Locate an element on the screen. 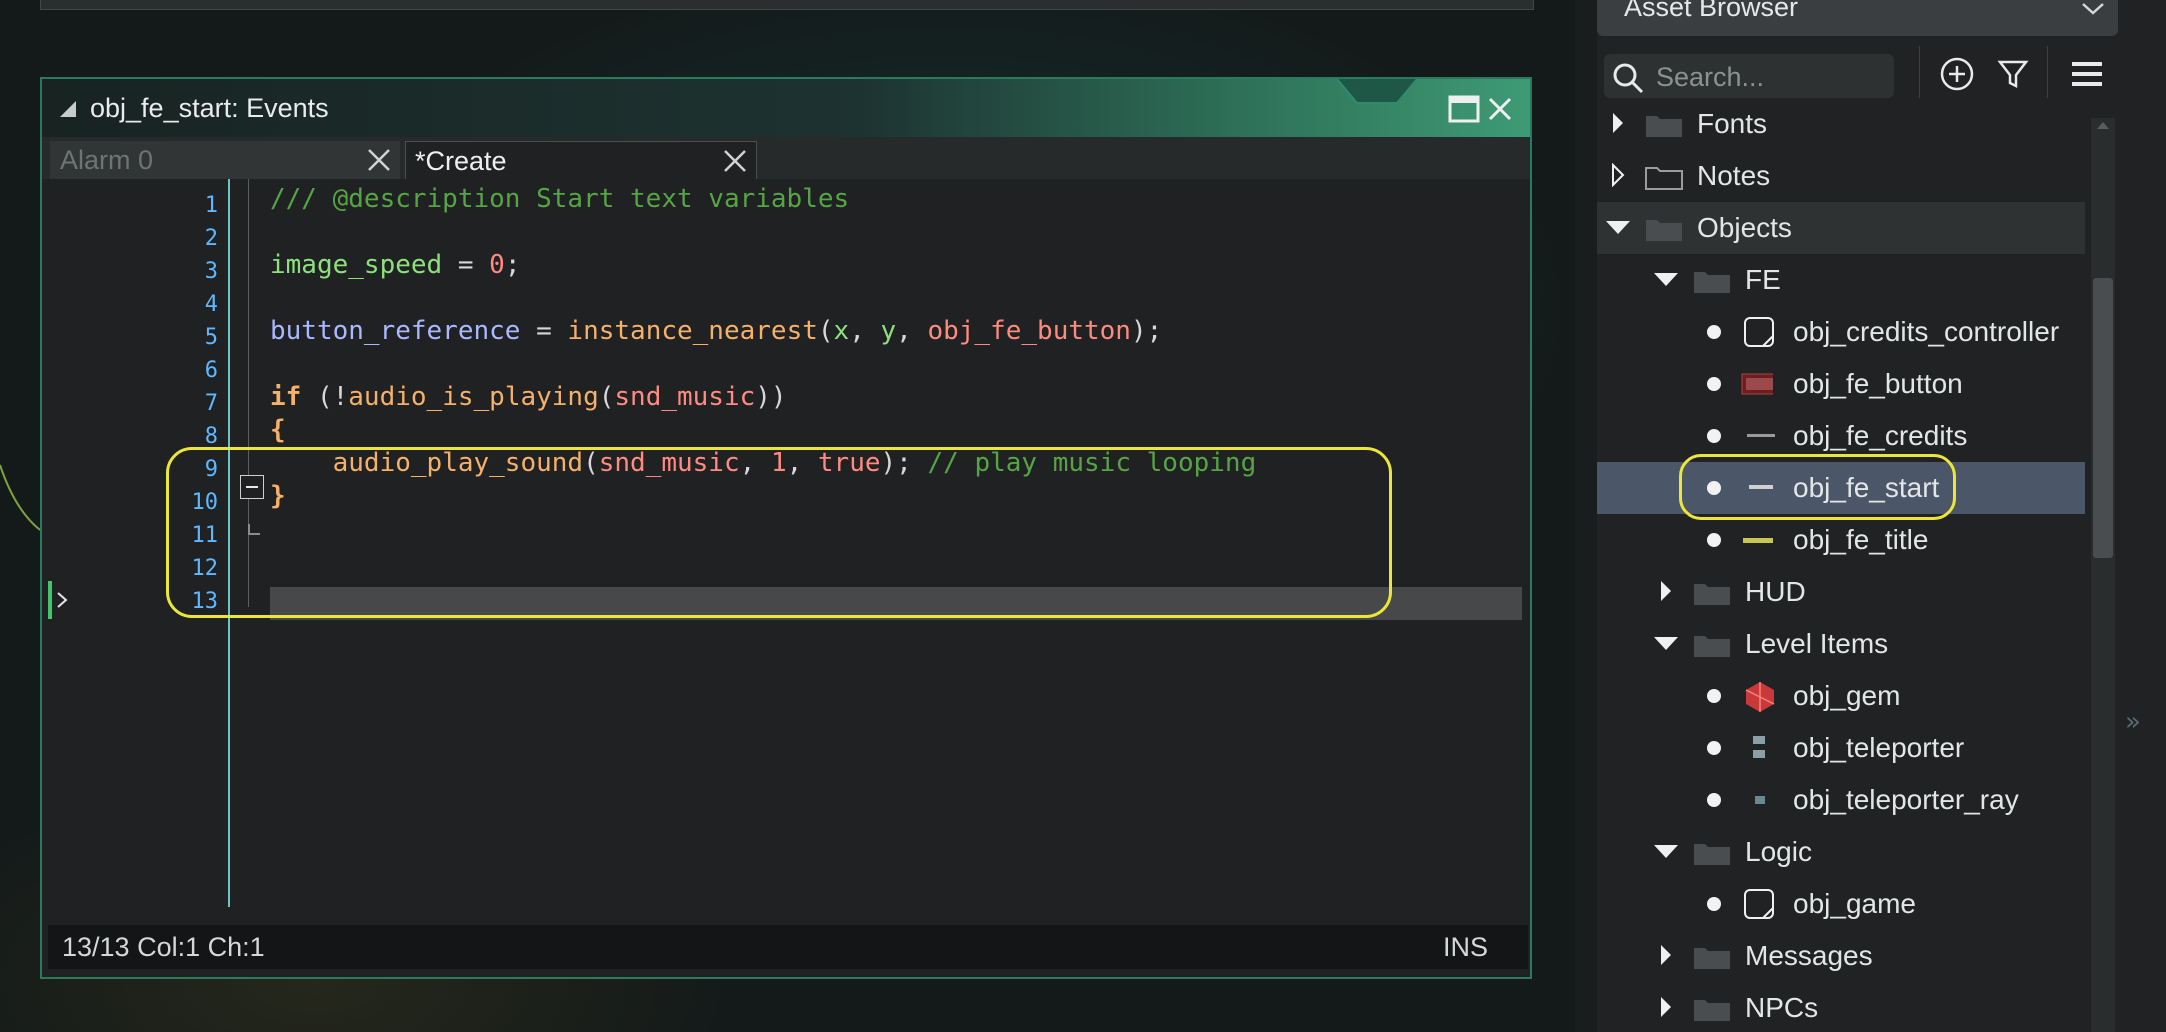 This screenshot has height=1032, width=2166. tree-folder-notes: Notes is located at coordinates (1841, 176).